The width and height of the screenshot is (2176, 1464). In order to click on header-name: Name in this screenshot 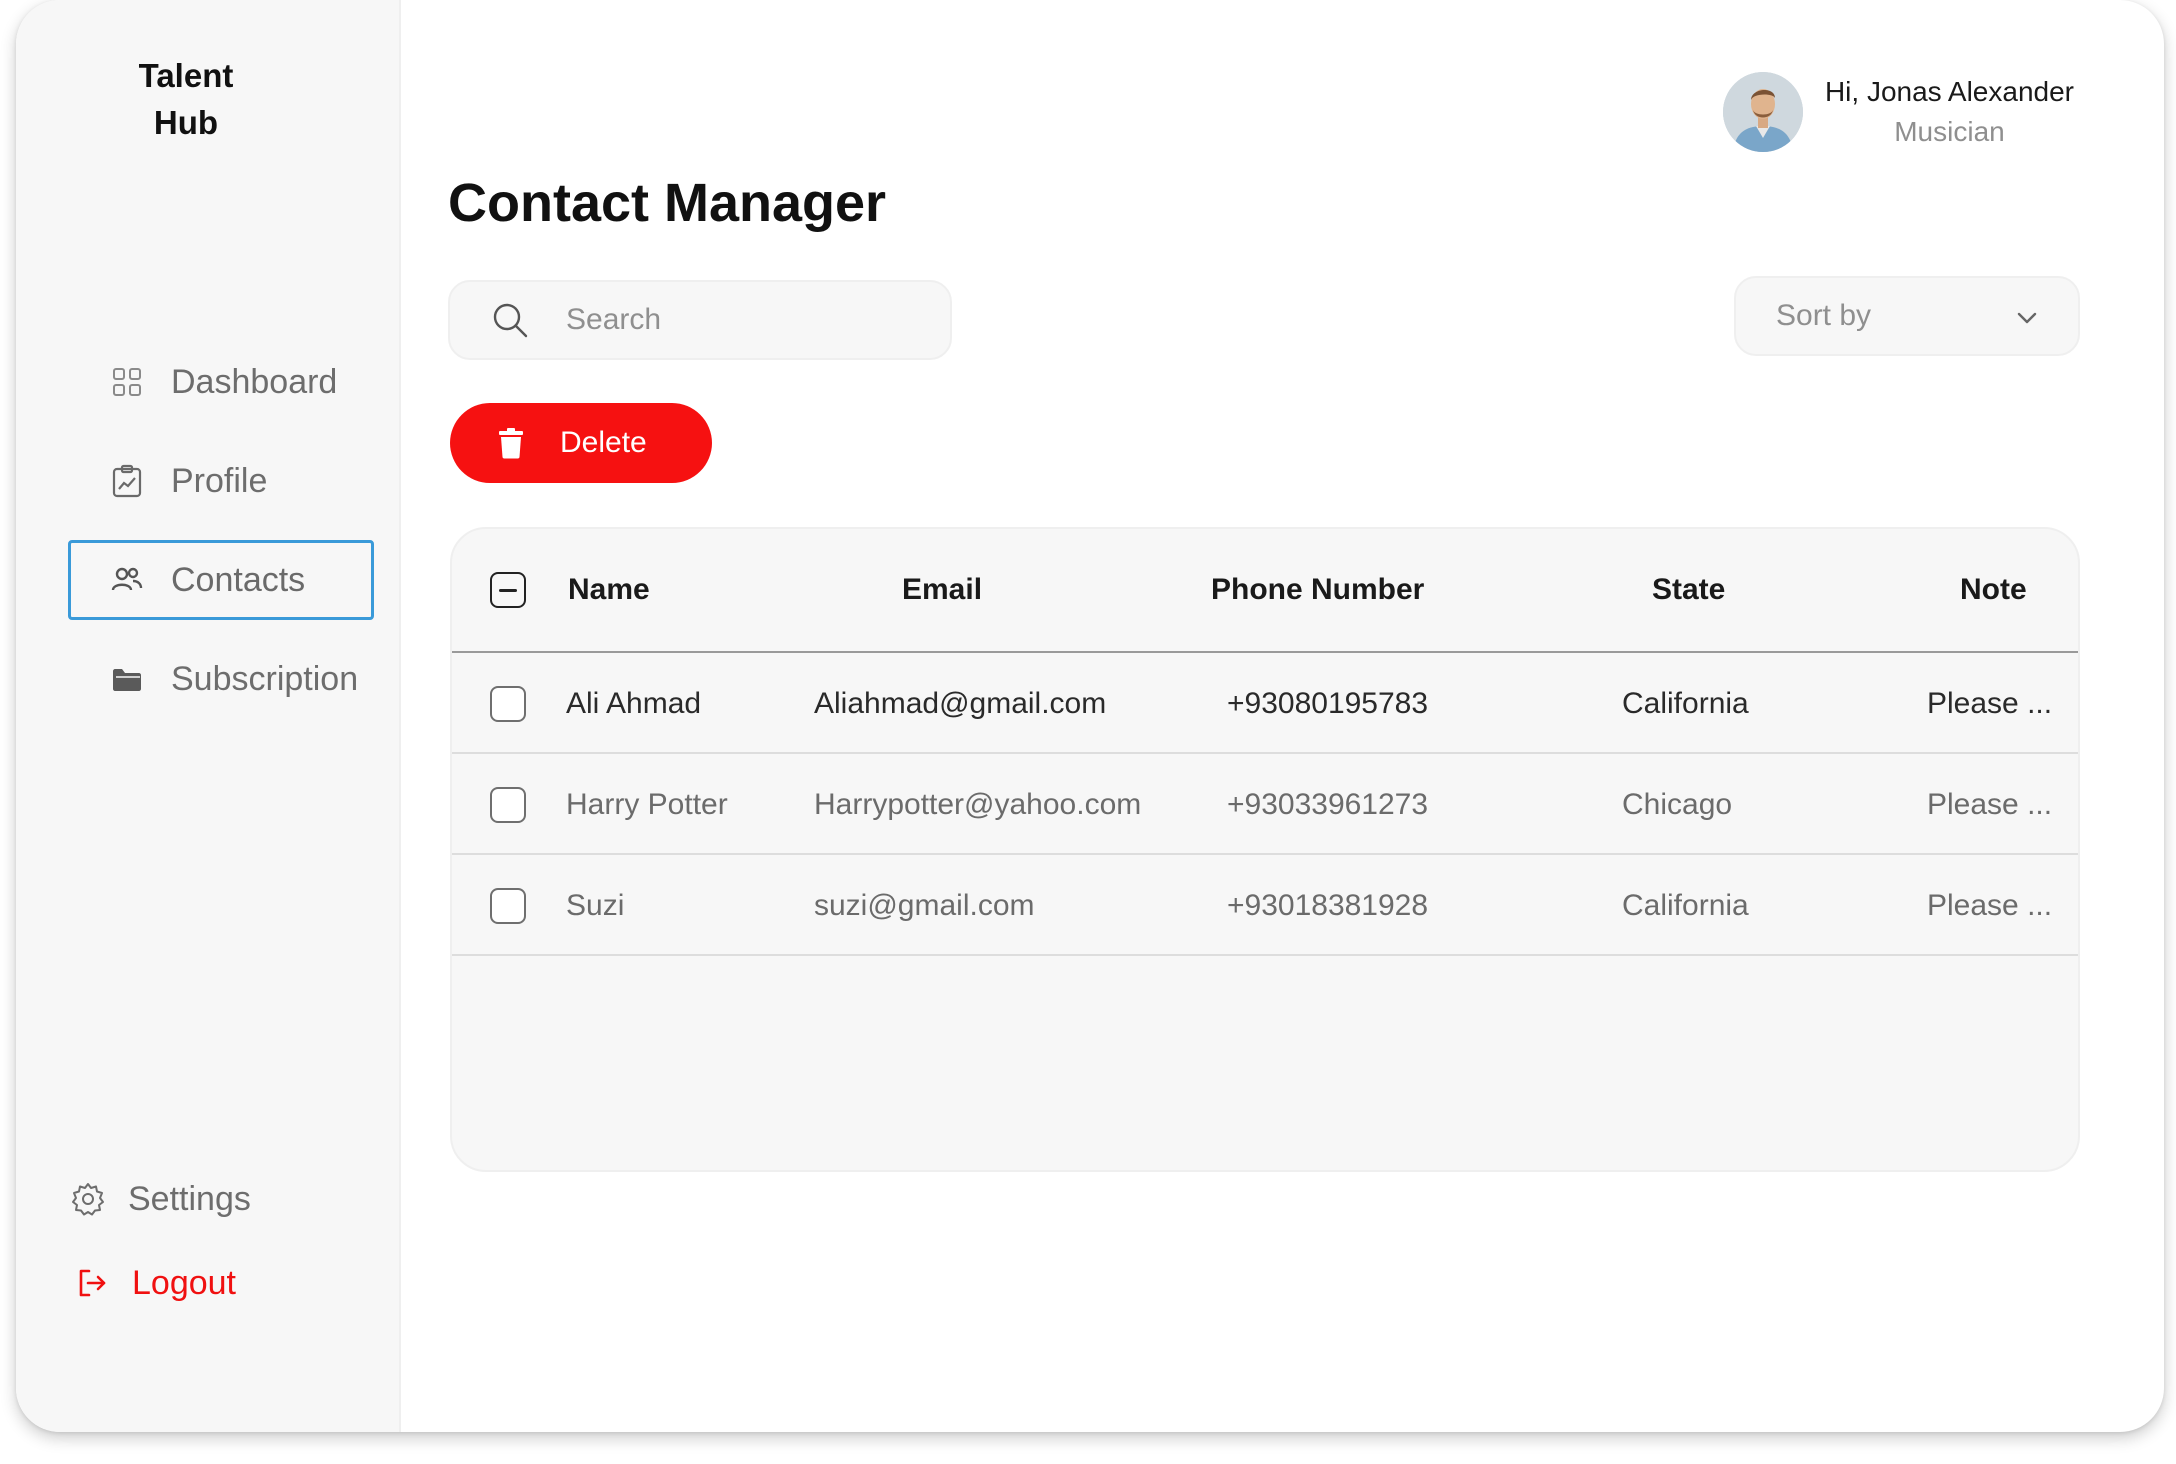, I will do `click(609, 590)`.